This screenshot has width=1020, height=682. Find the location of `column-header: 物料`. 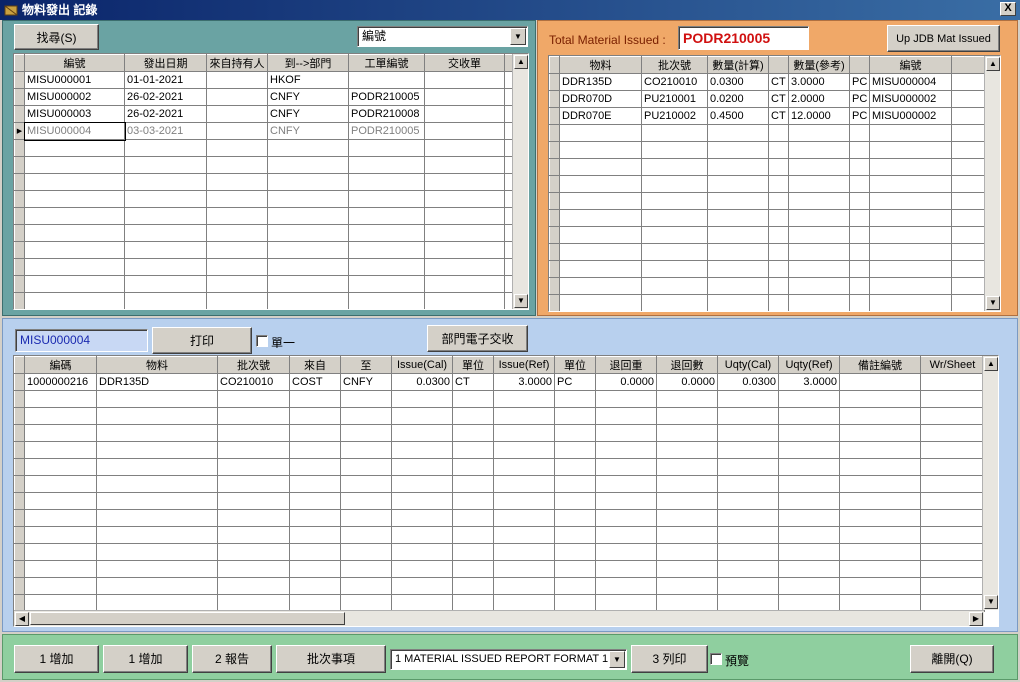

column-header: 物料 is located at coordinates (600, 65).